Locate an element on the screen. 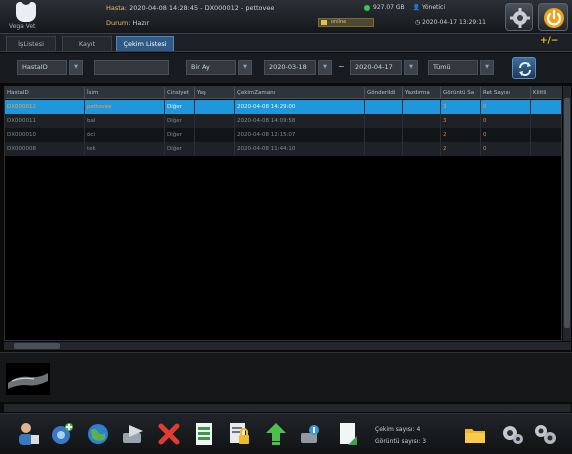 This screenshot has width=572, height=454. tab-bar: İşListesi Kayıt Çekim Listesi is located at coordinates (286, 43).